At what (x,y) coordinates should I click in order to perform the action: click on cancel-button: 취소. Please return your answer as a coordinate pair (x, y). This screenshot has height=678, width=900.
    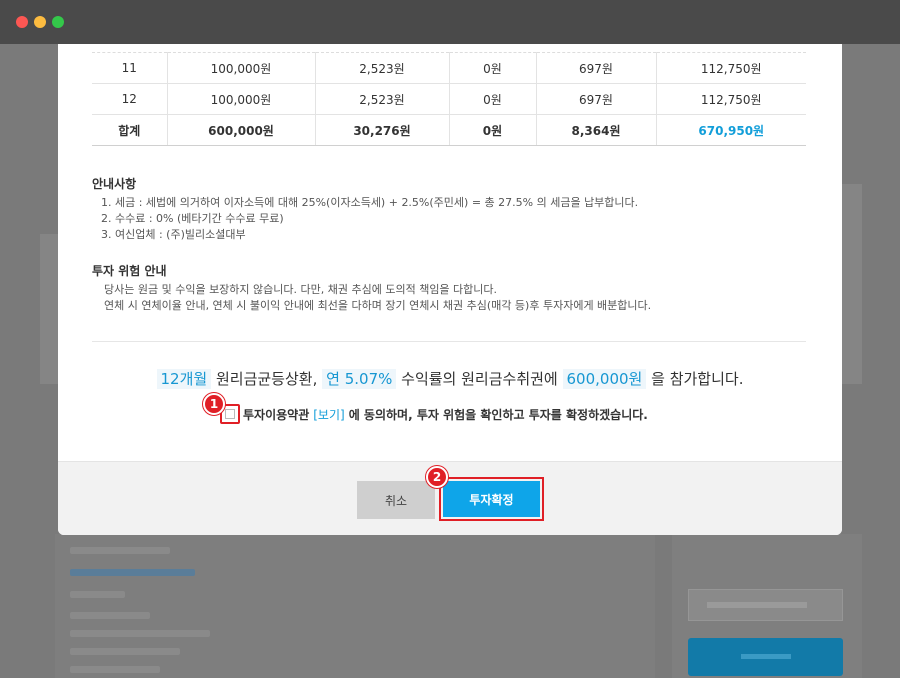
    Looking at the image, I should click on (396, 500).